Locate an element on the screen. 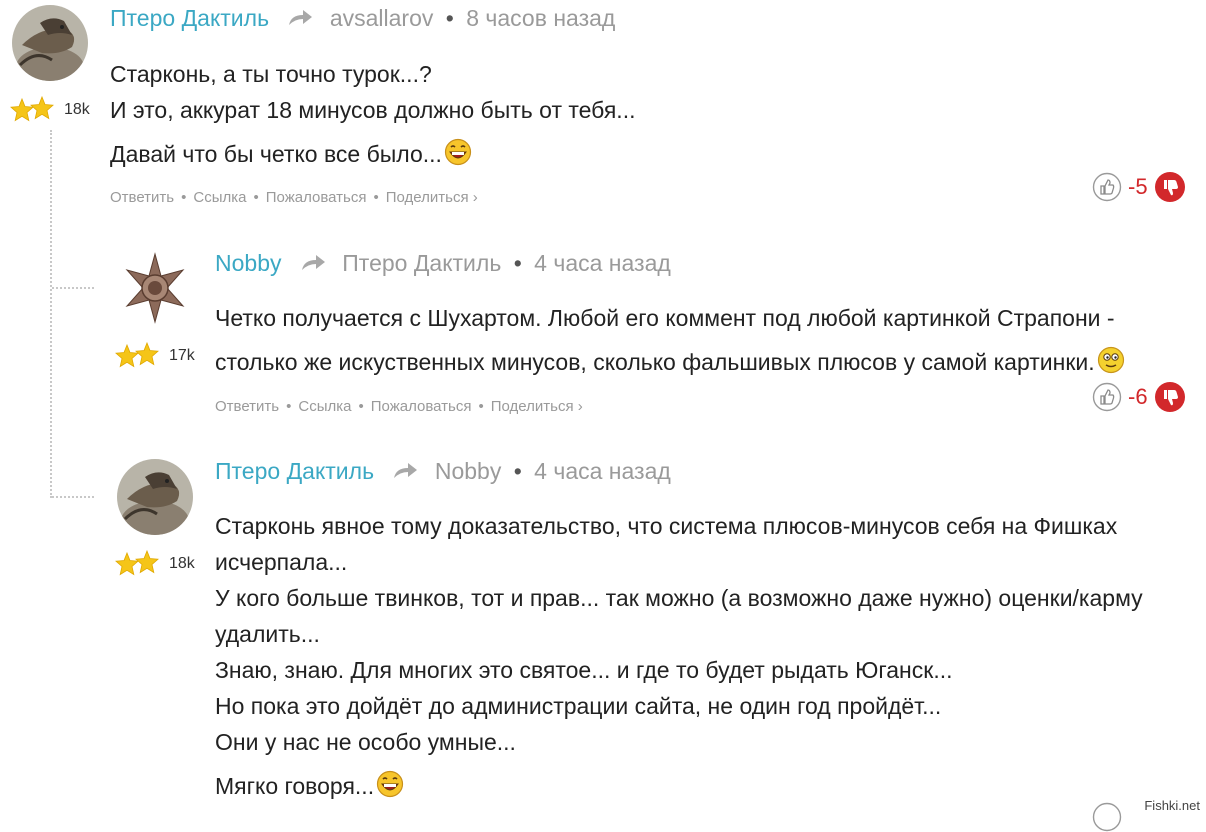 Image resolution: width=1206 pixels, height=832 pixels. vote-widget: -5 is located at coordinates (1139, 187).